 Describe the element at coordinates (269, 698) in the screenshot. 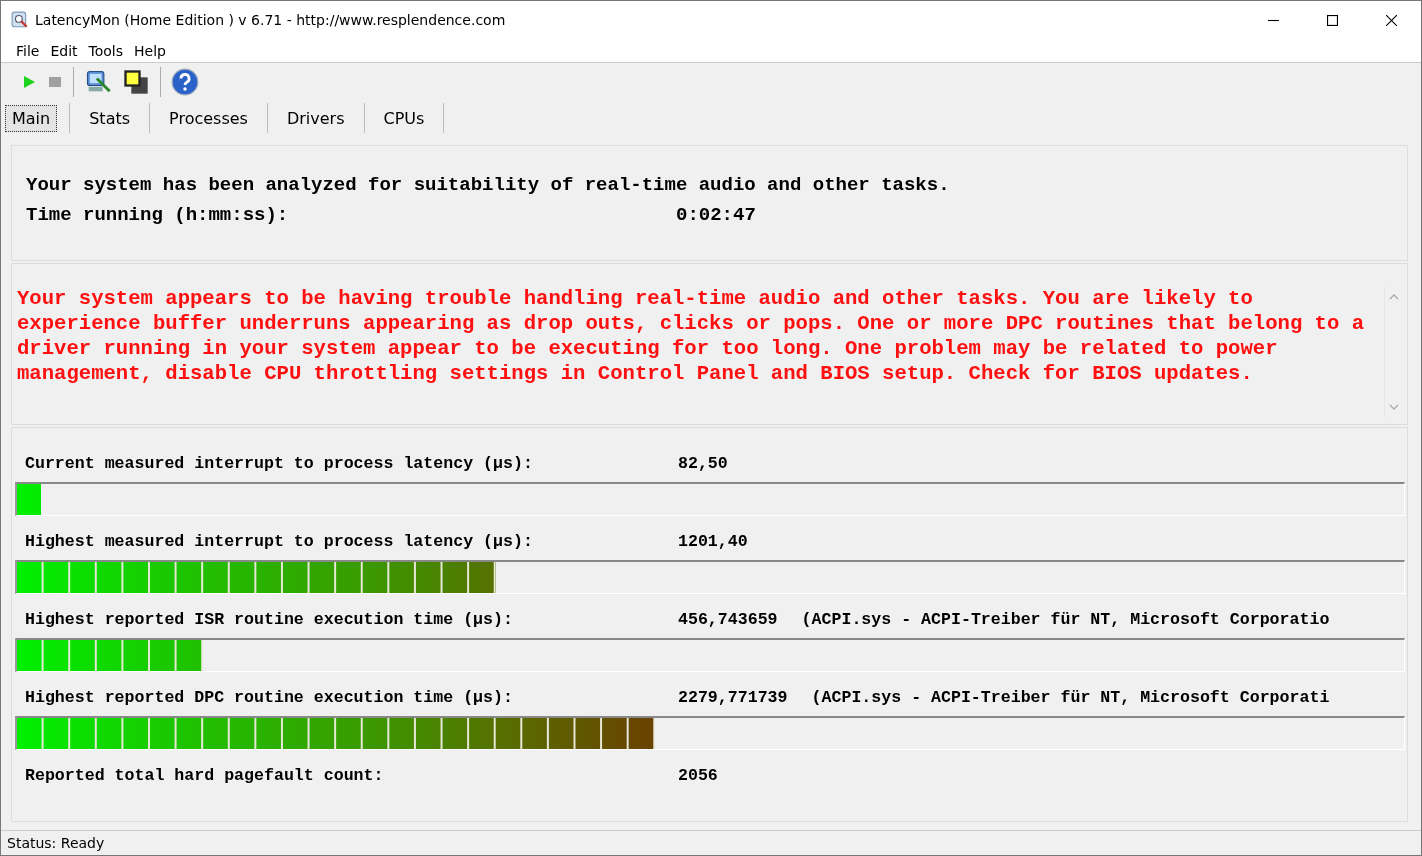

I see `measurement-label: Highest reported DPC routine execution time (µs):` at that location.